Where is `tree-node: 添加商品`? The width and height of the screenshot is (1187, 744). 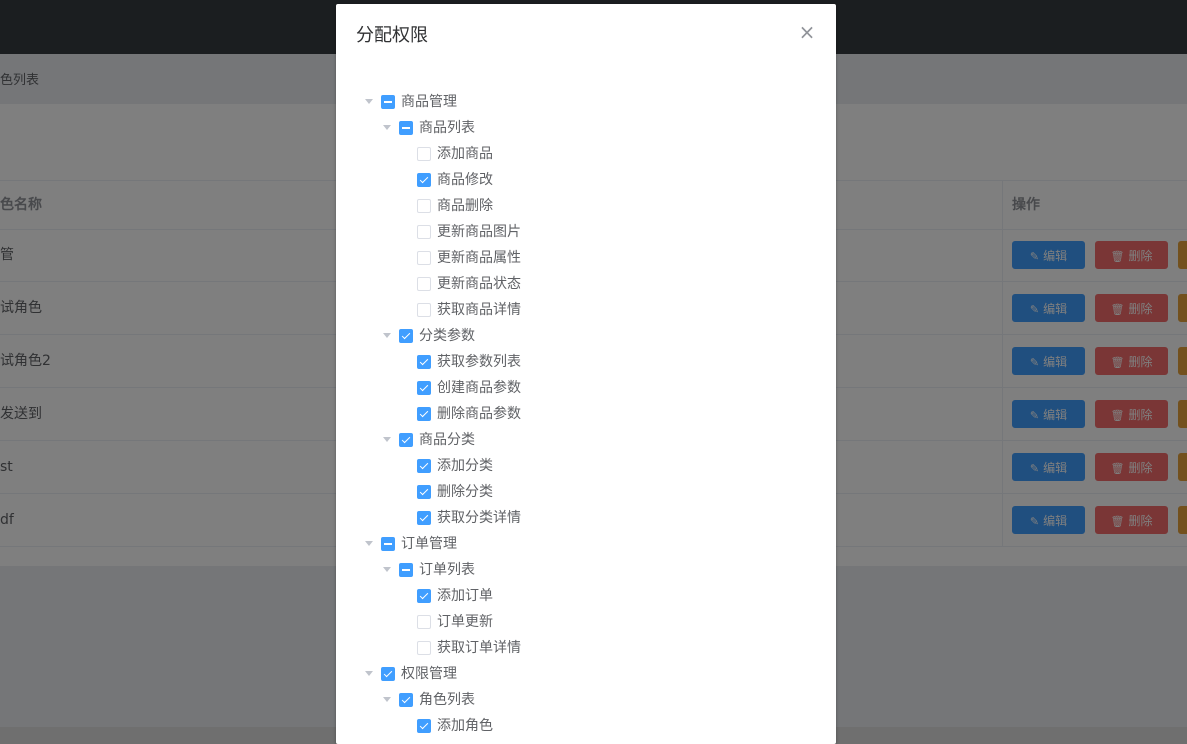
tree-node: 添加商品 is located at coordinates (586, 154).